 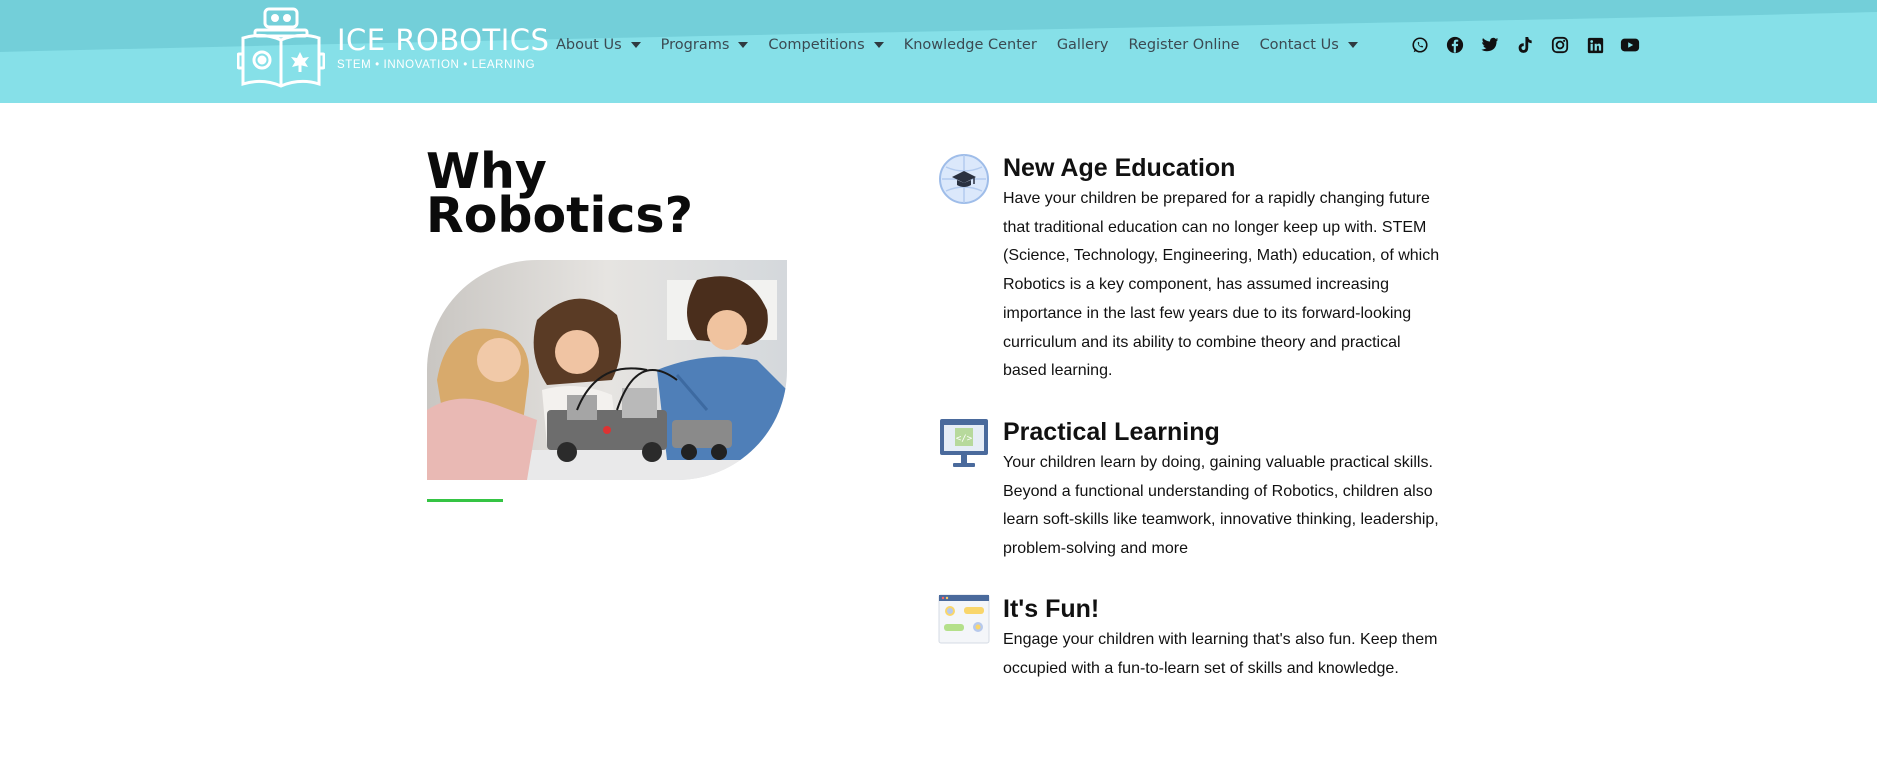 I want to click on youtube-icon, so click(x=1630, y=45).